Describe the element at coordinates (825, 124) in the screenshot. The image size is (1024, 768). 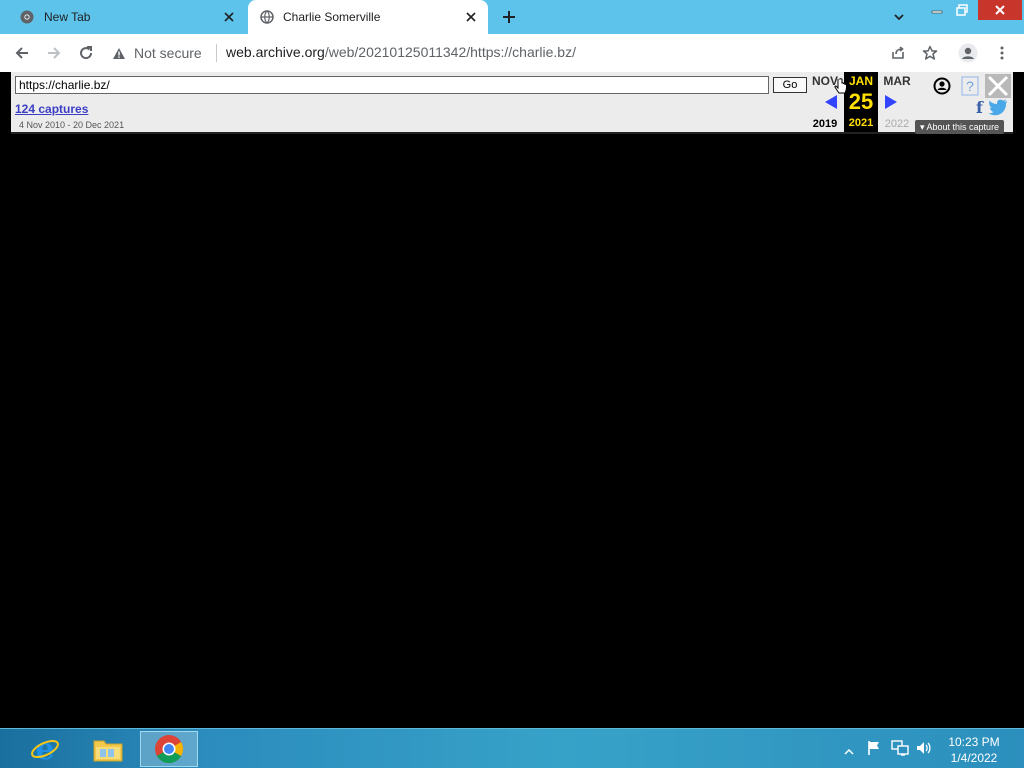
I see `prev-year-link: 2019` at that location.